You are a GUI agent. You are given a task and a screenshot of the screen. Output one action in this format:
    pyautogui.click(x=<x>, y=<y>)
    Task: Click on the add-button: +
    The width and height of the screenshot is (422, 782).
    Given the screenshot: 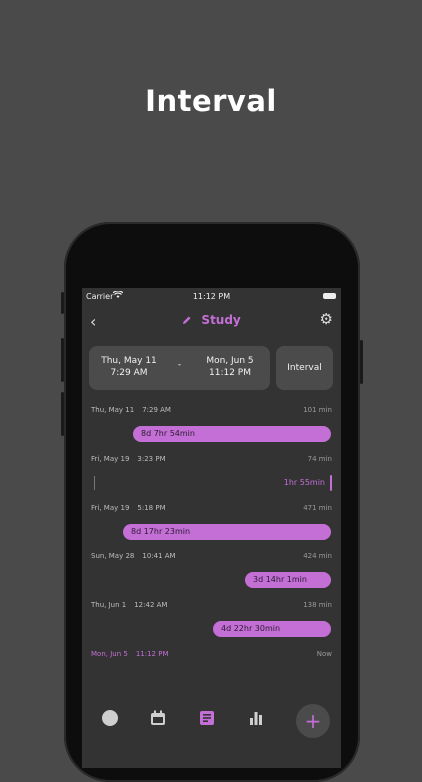 What is the action you would take?
    pyautogui.click(x=313, y=721)
    